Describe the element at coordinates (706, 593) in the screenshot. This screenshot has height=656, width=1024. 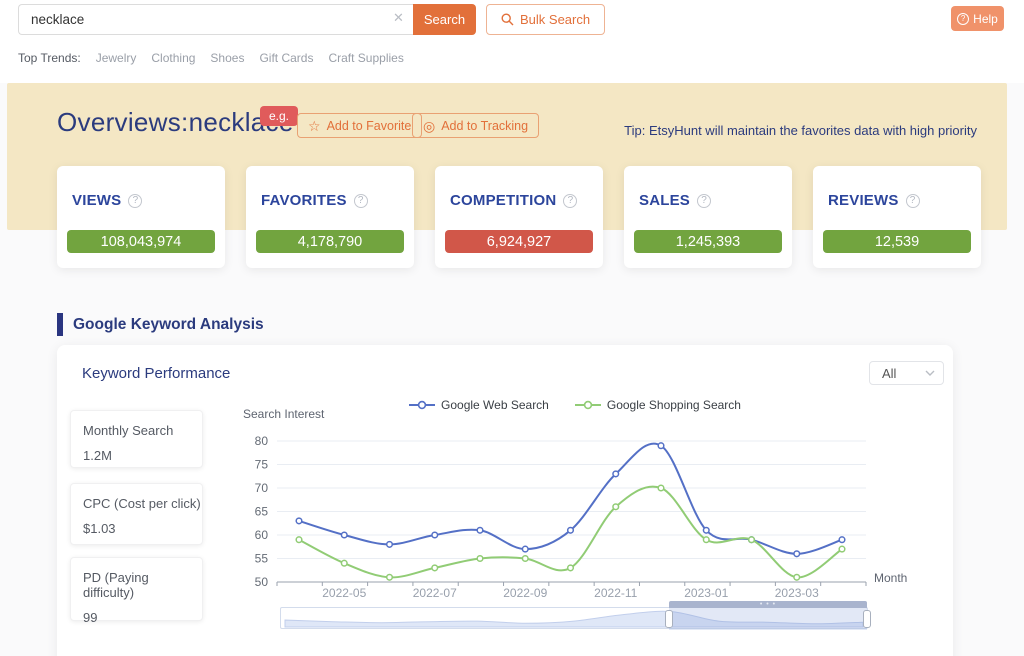
I see `svg-text: 2023-01` at that location.